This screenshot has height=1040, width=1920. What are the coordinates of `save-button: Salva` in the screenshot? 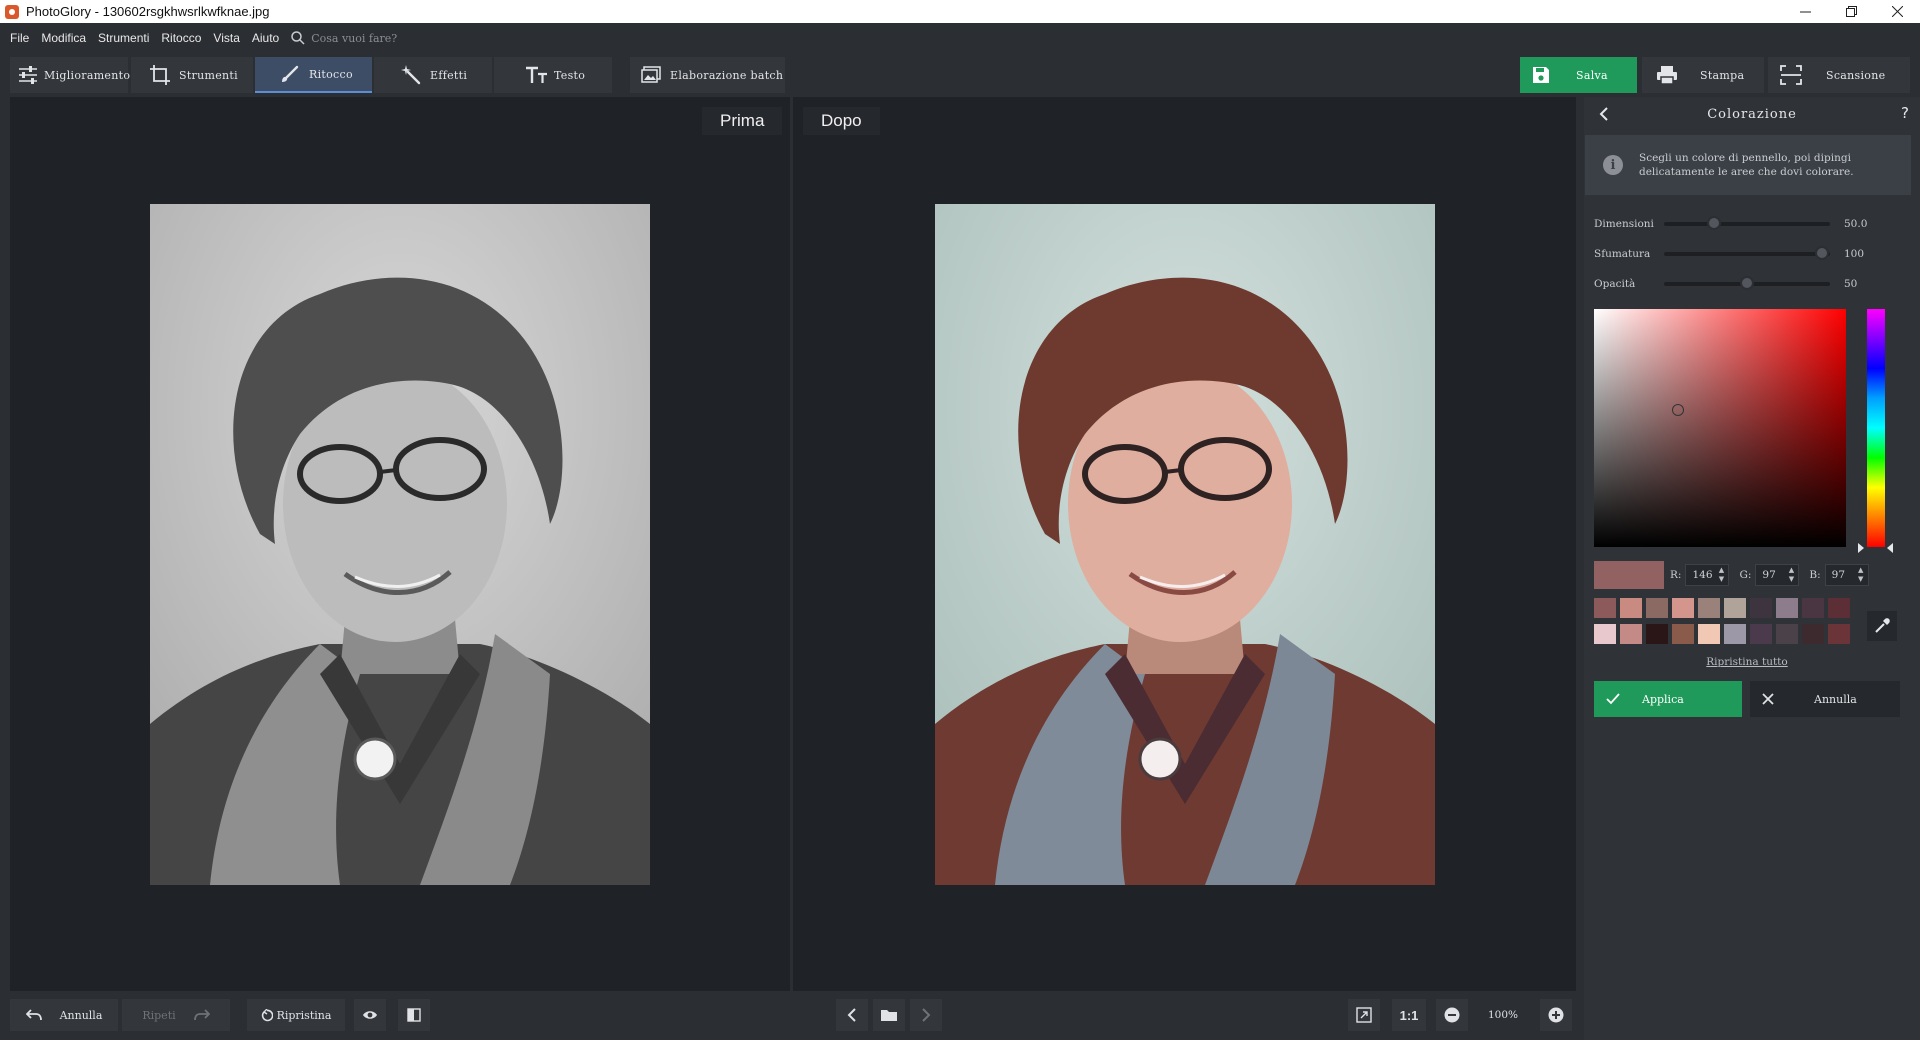 It's located at (1578, 75).